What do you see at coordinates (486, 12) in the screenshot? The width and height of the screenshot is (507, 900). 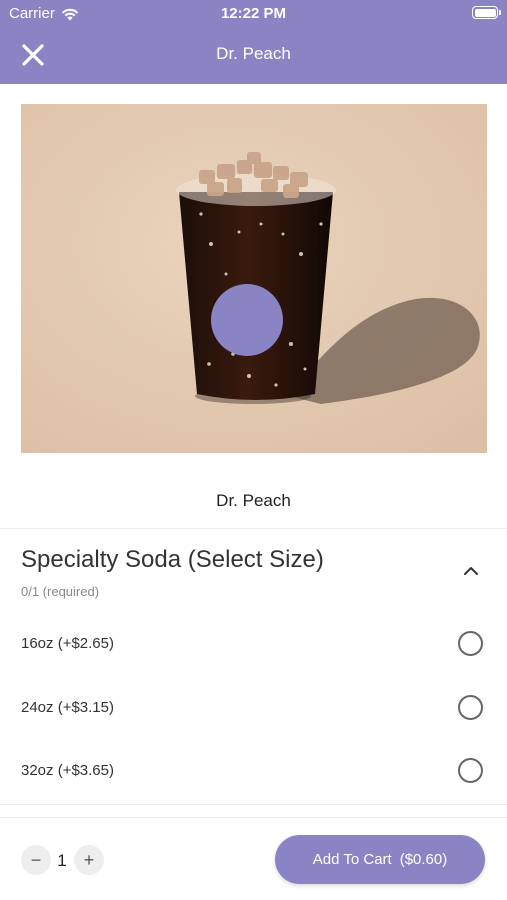 I see `battery-icon` at bounding box center [486, 12].